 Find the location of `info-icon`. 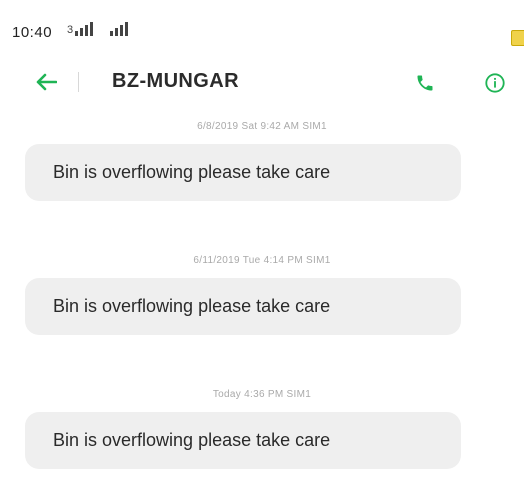

info-icon is located at coordinates (495, 83).